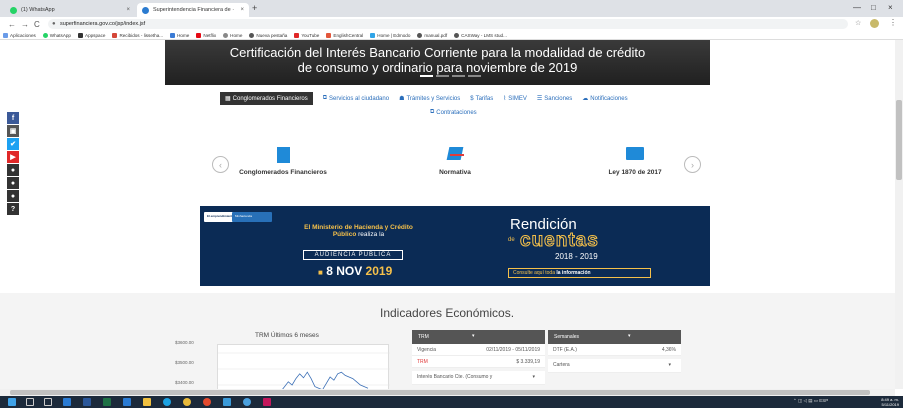 Image resolution: width=903 pixels, height=408 pixels. What do you see at coordinates (353, 255) in the screenshot?
I see `audiencia-box: AUDIENCIA PÚBLICA` at bounding box center [353, 255].